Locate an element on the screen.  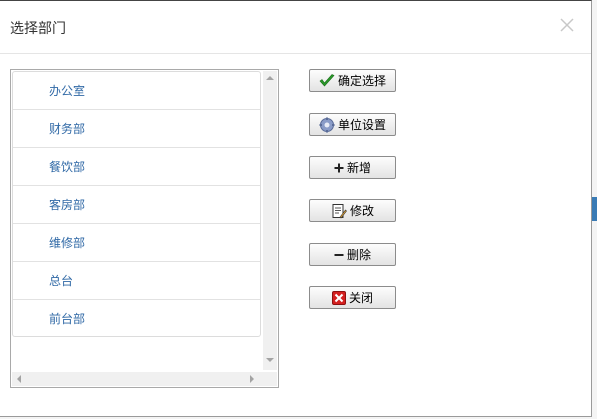
scroll-left-icon is located at coordinates (19, 379).